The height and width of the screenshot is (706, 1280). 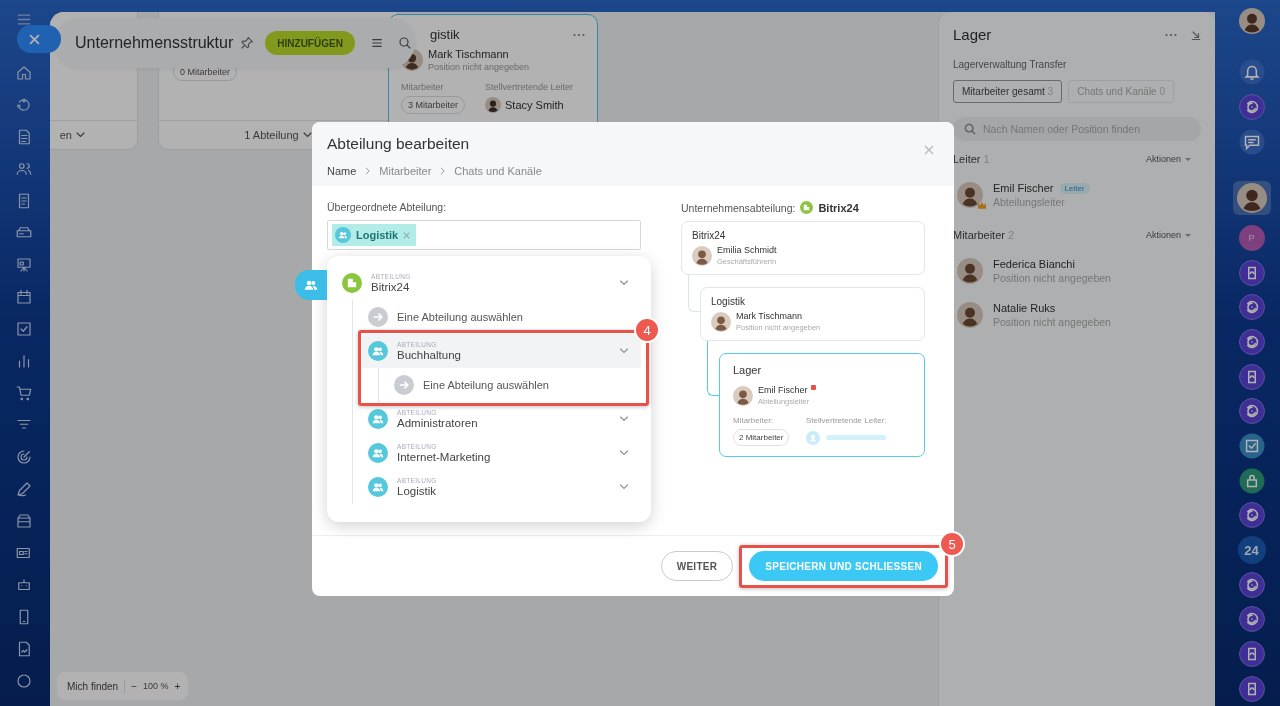 I want to click on company-name: Bitrix24, so click(x=838, y=207).